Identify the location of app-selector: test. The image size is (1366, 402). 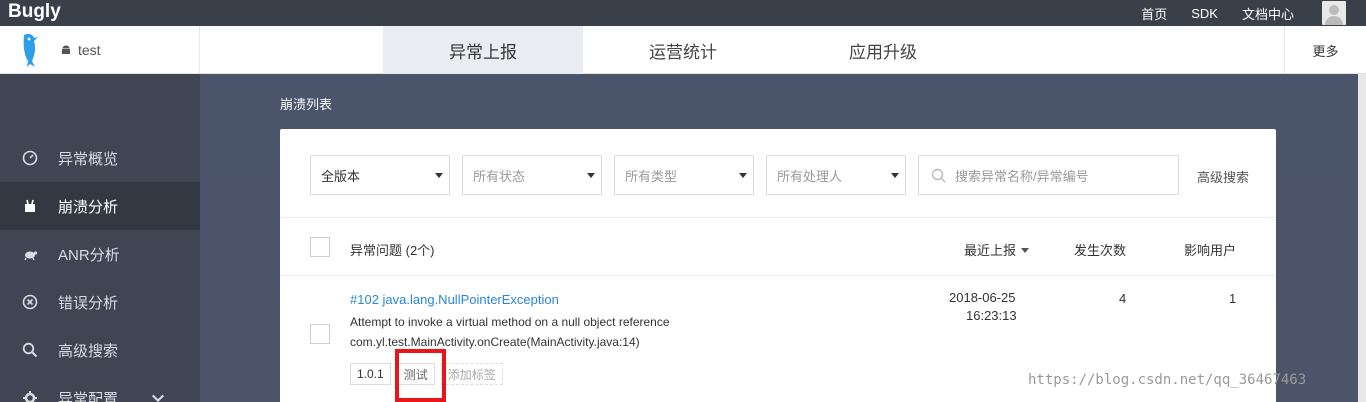
(130, 50).